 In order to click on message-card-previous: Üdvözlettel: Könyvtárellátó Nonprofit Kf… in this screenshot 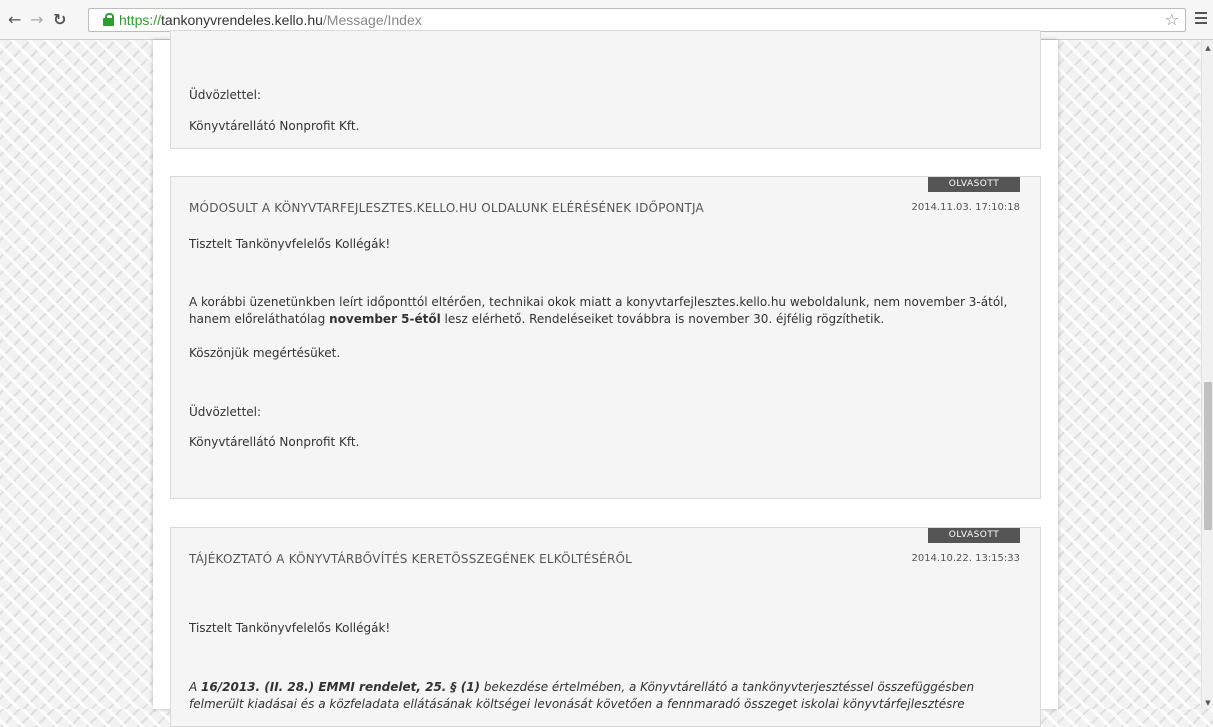, I will do `click(605, 89)`.